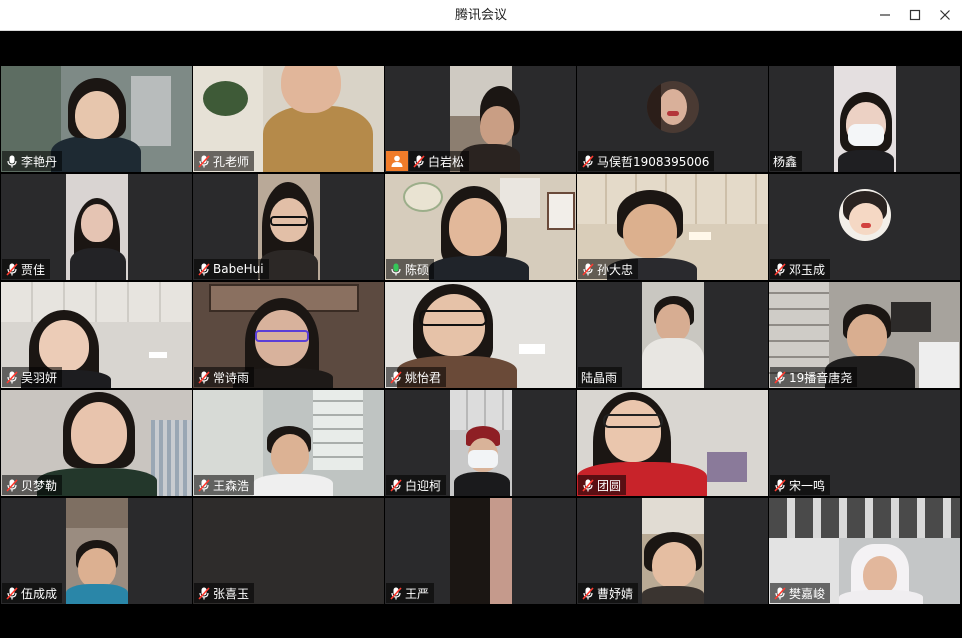  What do you see at coordinates (864, 443) in the screenshot?
I see `participant-tile: 宋一鸣` at bounding box center [864, 443].